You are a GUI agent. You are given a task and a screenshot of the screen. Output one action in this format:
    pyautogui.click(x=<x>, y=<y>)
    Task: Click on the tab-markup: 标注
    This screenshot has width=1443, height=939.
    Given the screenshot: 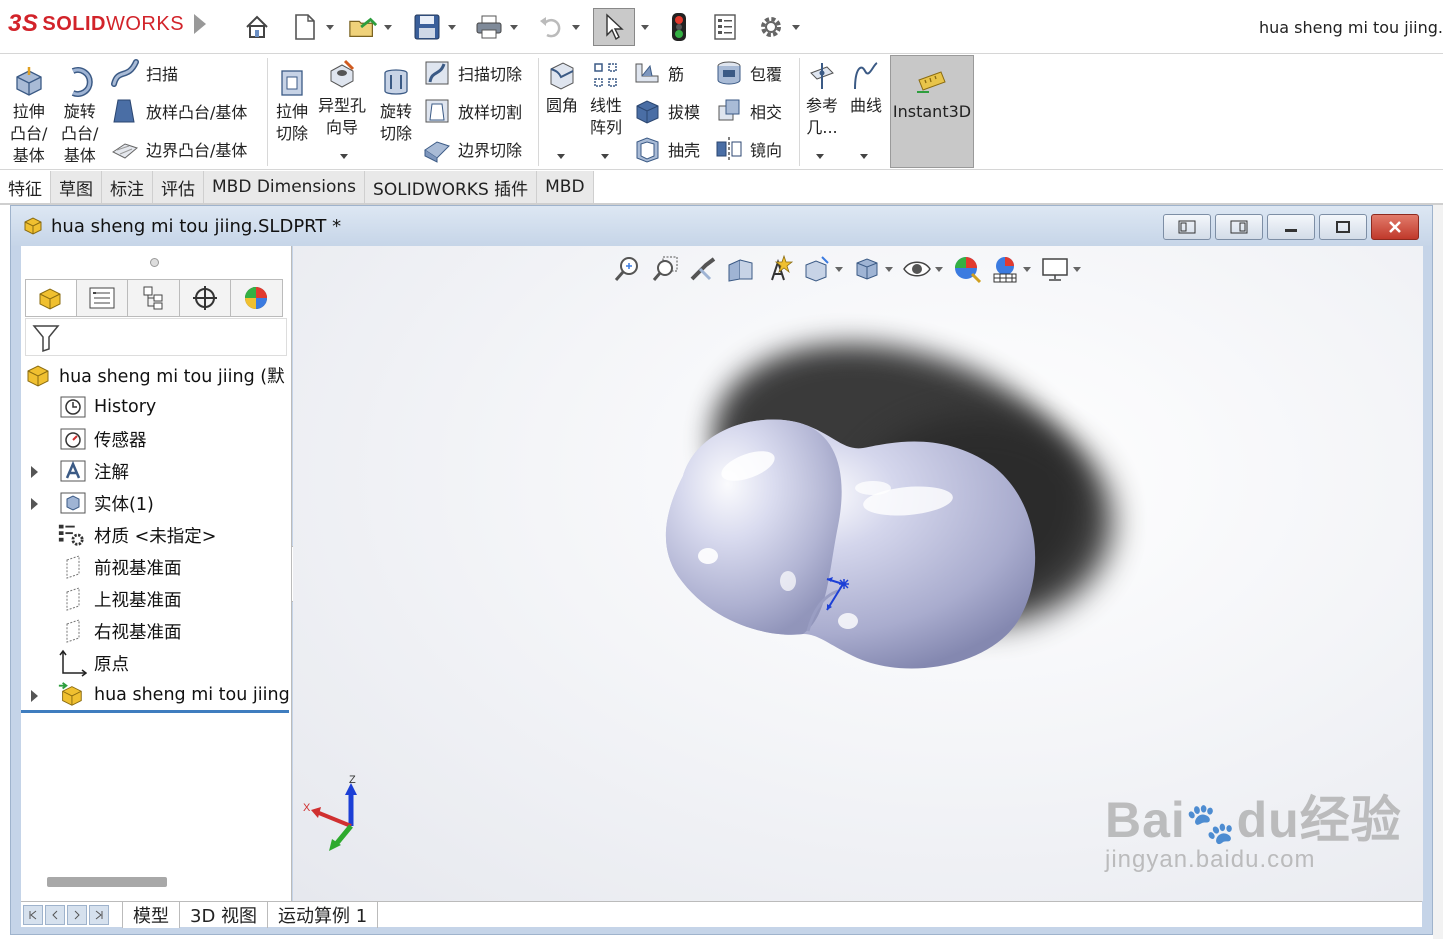 What is the action you would take?
    pyautogui.click(x=127, y=187)
    